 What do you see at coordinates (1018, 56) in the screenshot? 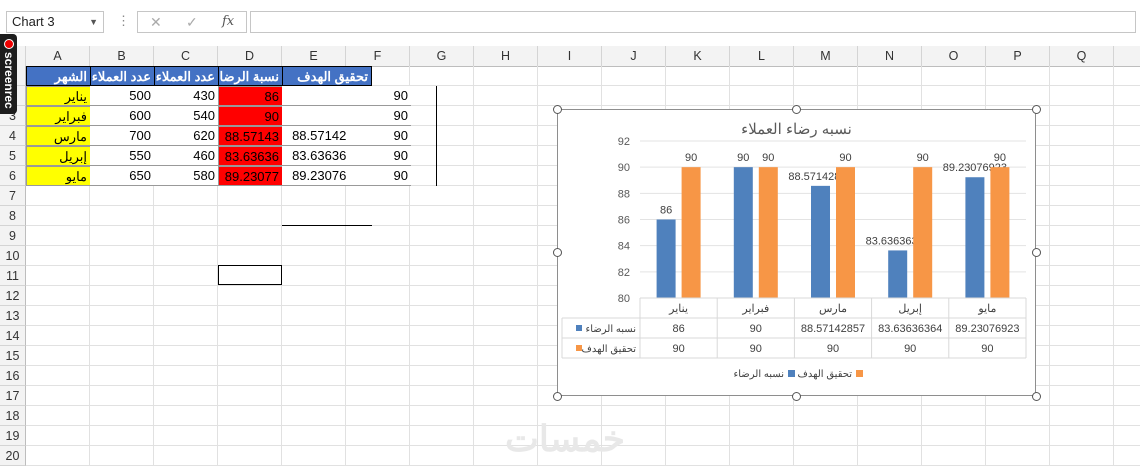
I see `column-header-p: P` at bounding box center [1018, 56].